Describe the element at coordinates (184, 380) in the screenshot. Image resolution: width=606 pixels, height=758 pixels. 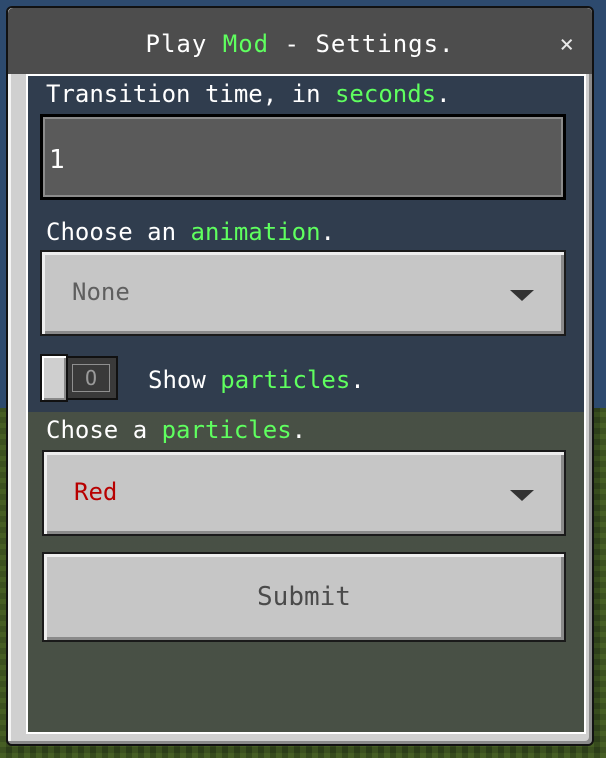
I see `show-particles-label-text: Show` at that location.